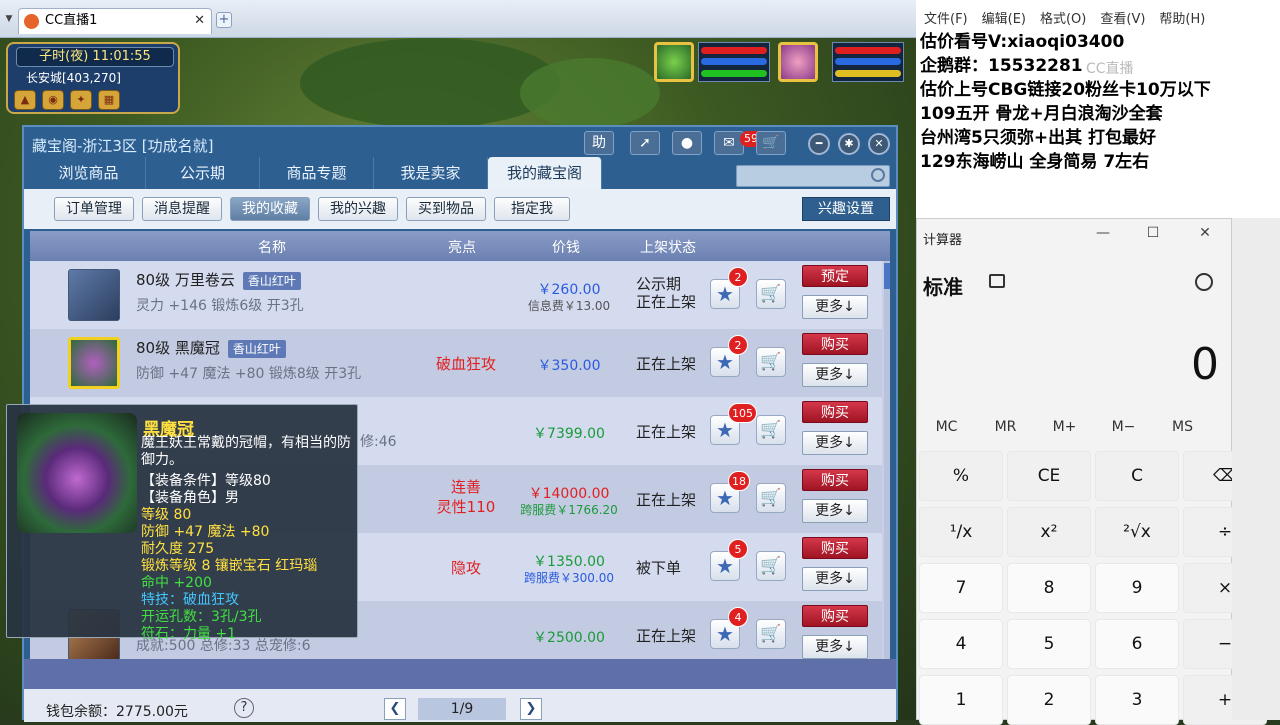 Image resolution: width=1280 pixels, height=725 pixels. What do you see at coordinates (89, 173) in the screenshot?
I see `tab-browse: 浏览商品` at bounding box center [89, 173].